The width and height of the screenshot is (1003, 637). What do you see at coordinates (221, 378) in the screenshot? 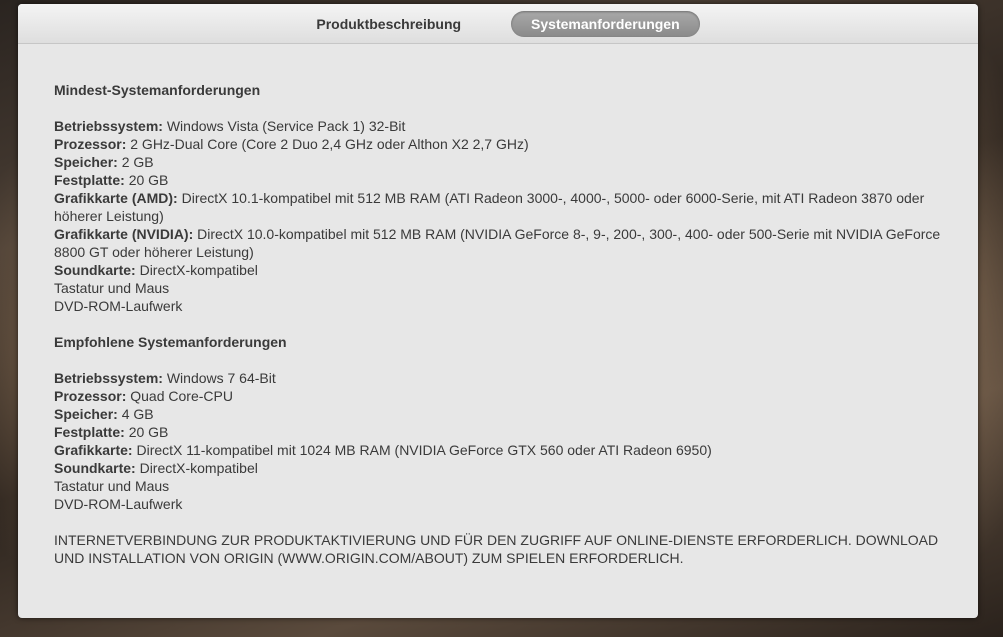
I see `spec-value: Windows 7 64-Bit` at bounding box center [221, 378].